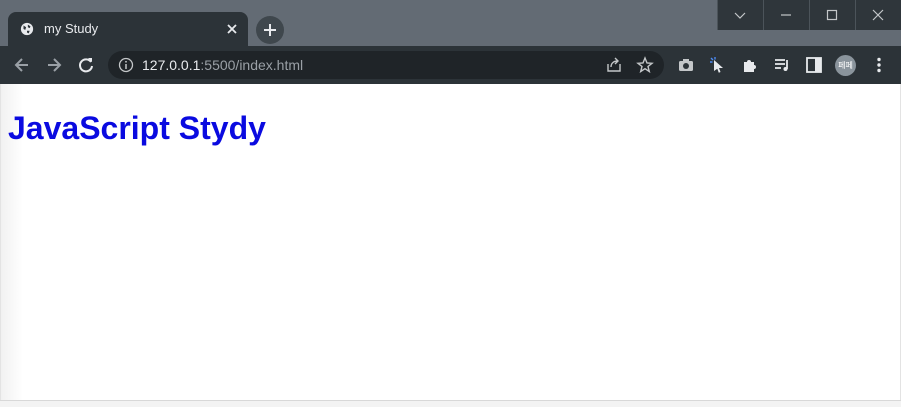  What do you see at coordinates (232, 29) in the screenshot?
I see `close-icon` at bounding box center [232, 29].